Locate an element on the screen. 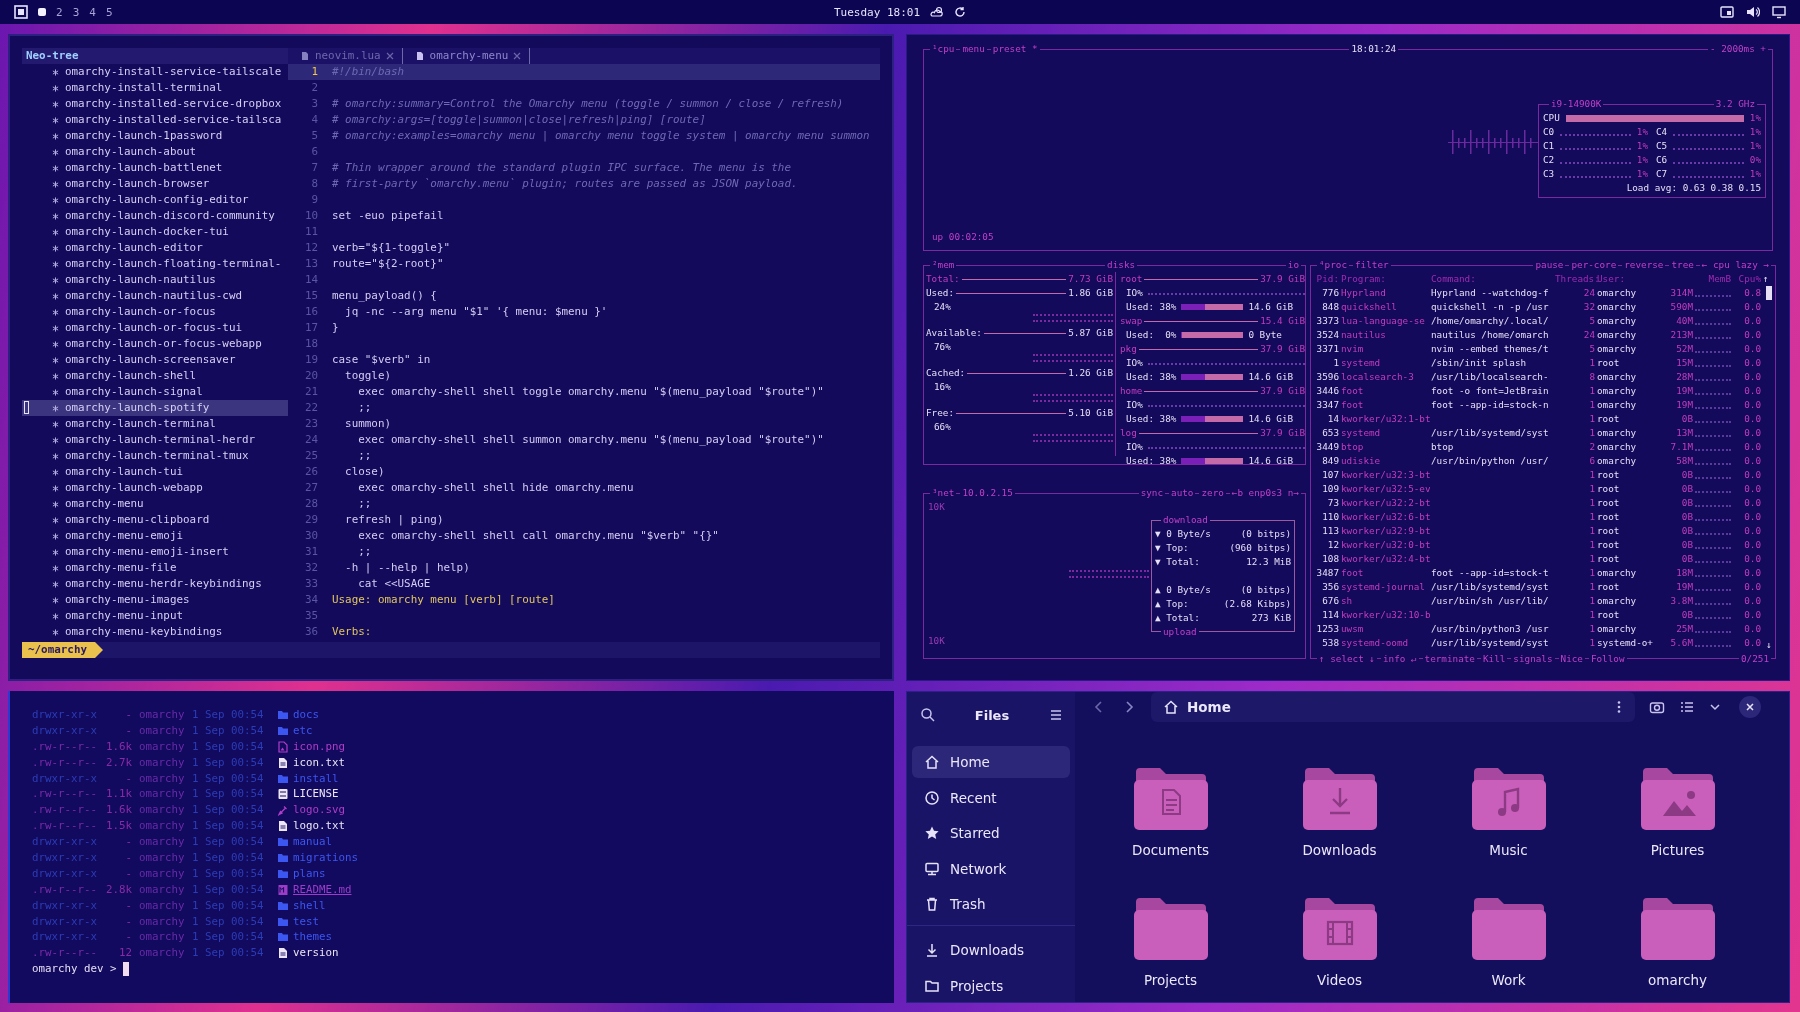  cloud-sun-icon is located at coordinates (937, 12).